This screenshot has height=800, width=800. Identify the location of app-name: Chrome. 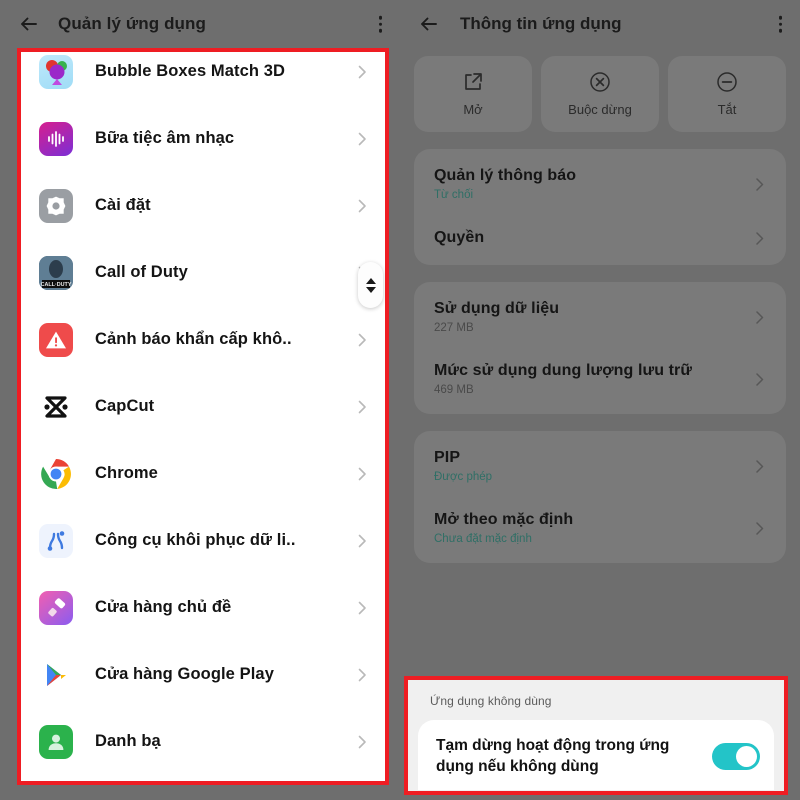
(126, 473).